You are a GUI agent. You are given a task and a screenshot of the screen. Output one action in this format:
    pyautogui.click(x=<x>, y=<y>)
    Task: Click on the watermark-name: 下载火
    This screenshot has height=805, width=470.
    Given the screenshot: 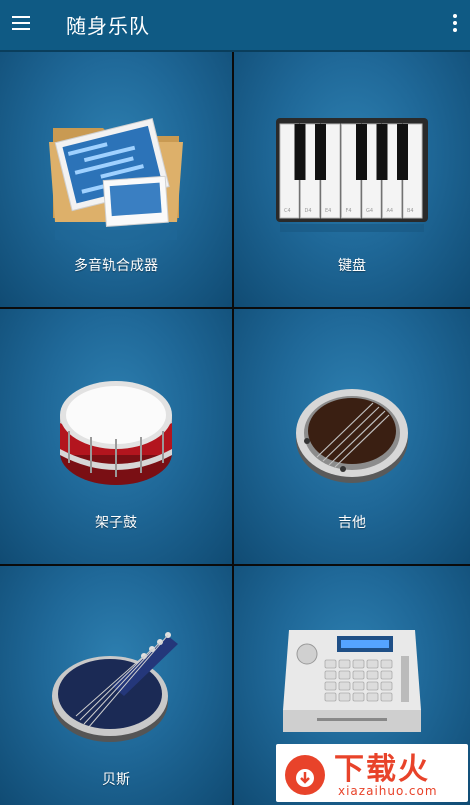 What is the action you would take?
    pyautogui.click(x=382, y=769)
    